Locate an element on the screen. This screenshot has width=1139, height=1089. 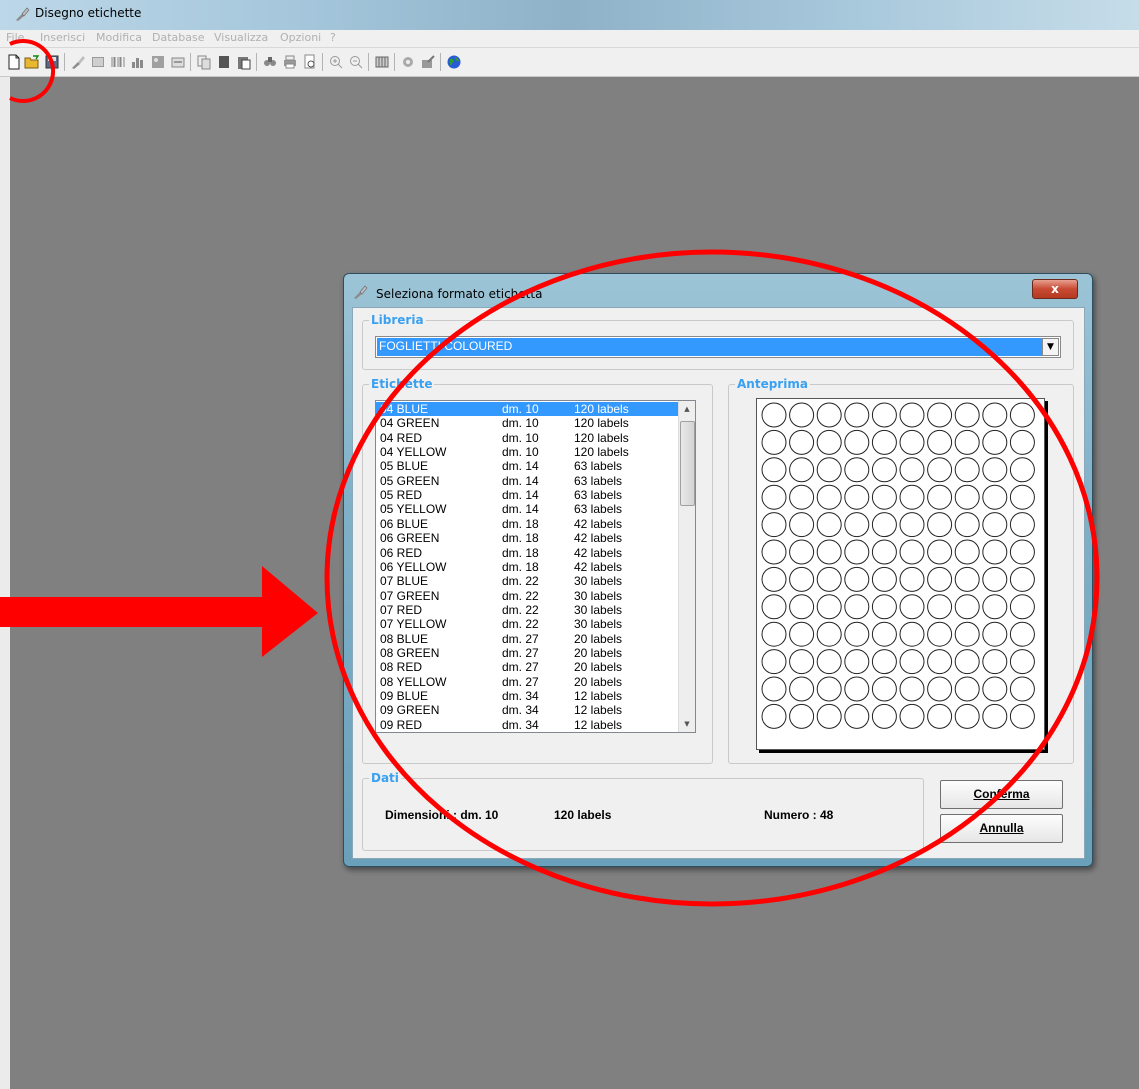
barcode-icon is located at coordinates (118, 62).